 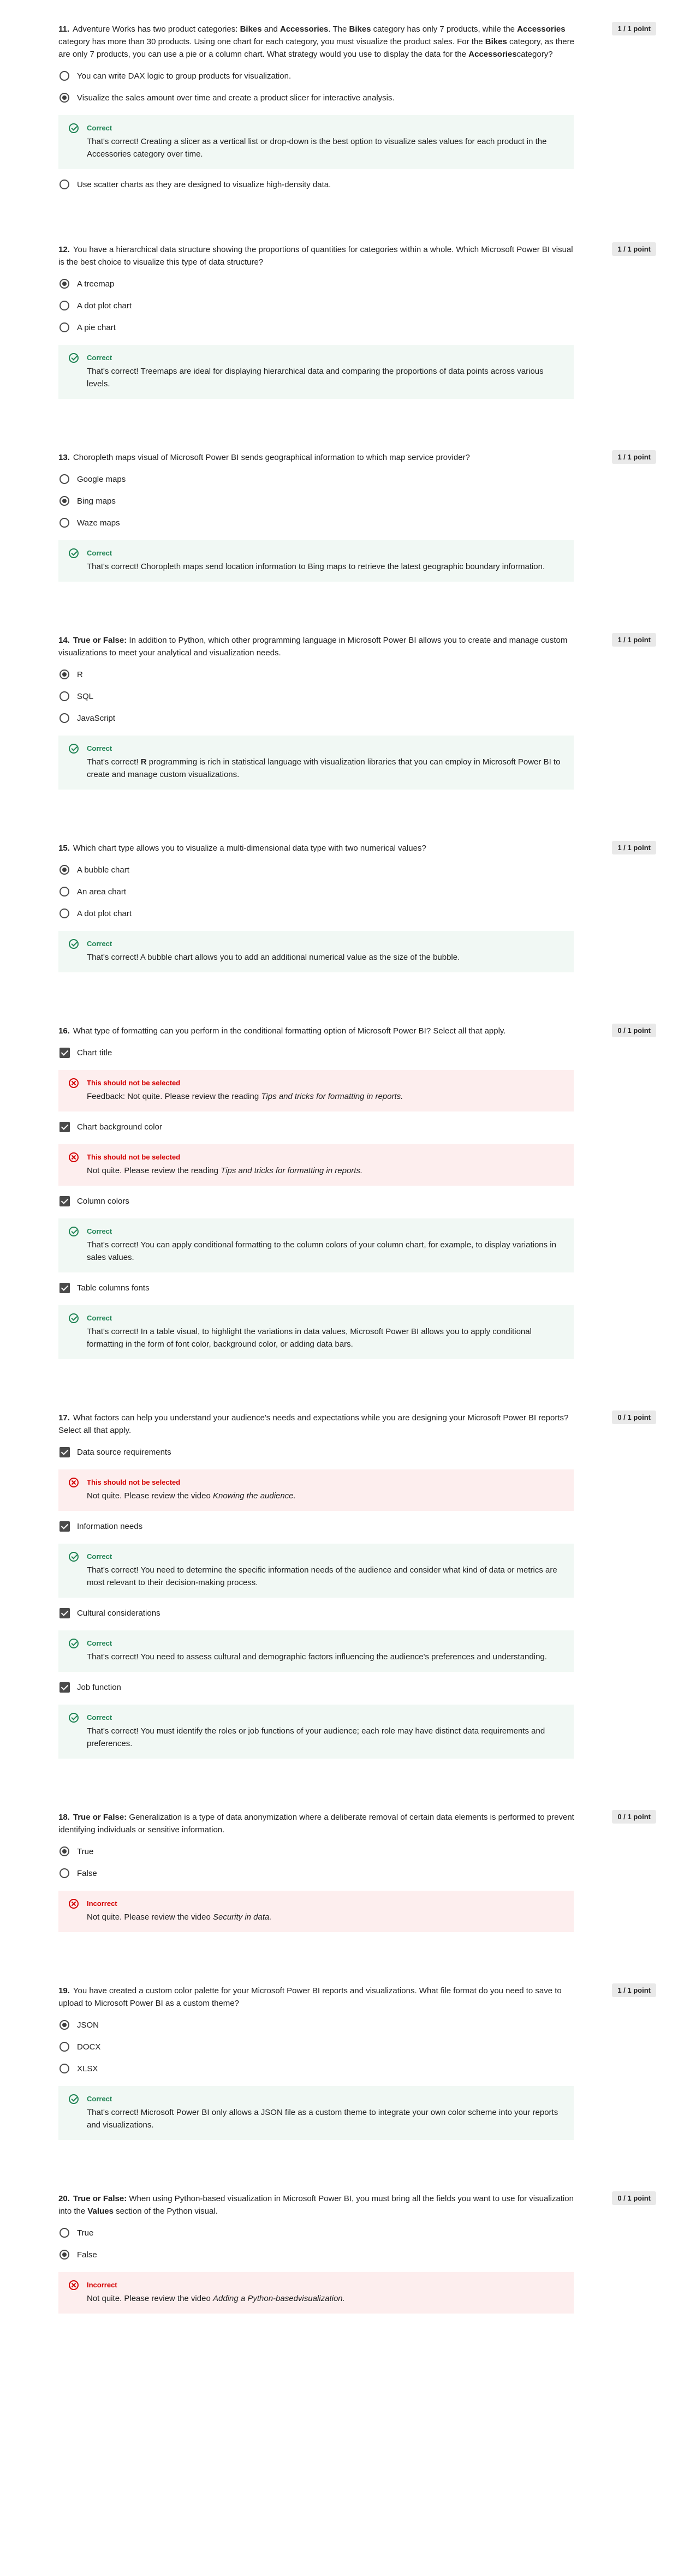 I want to click on checkbox-option: Data source requirements, so click(x=357, y=1453).